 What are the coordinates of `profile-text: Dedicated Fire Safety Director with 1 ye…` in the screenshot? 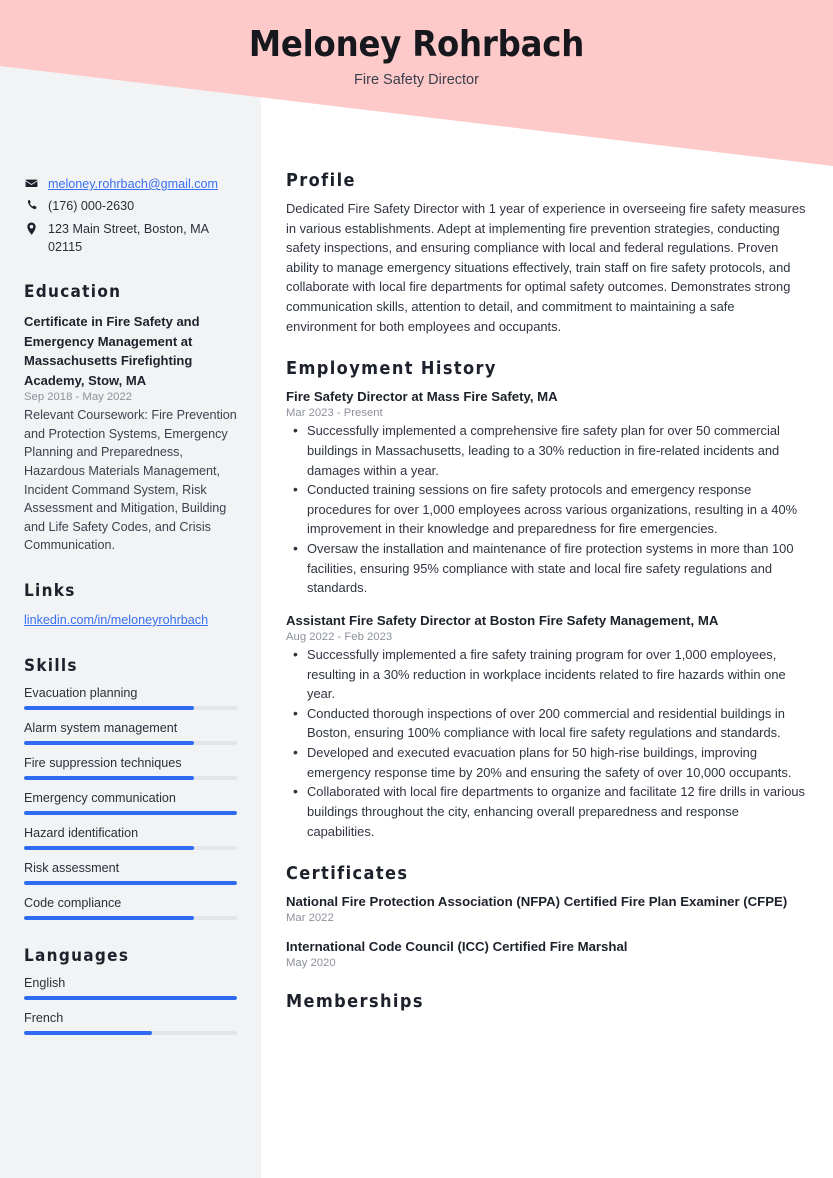 It's located at (546, 267).